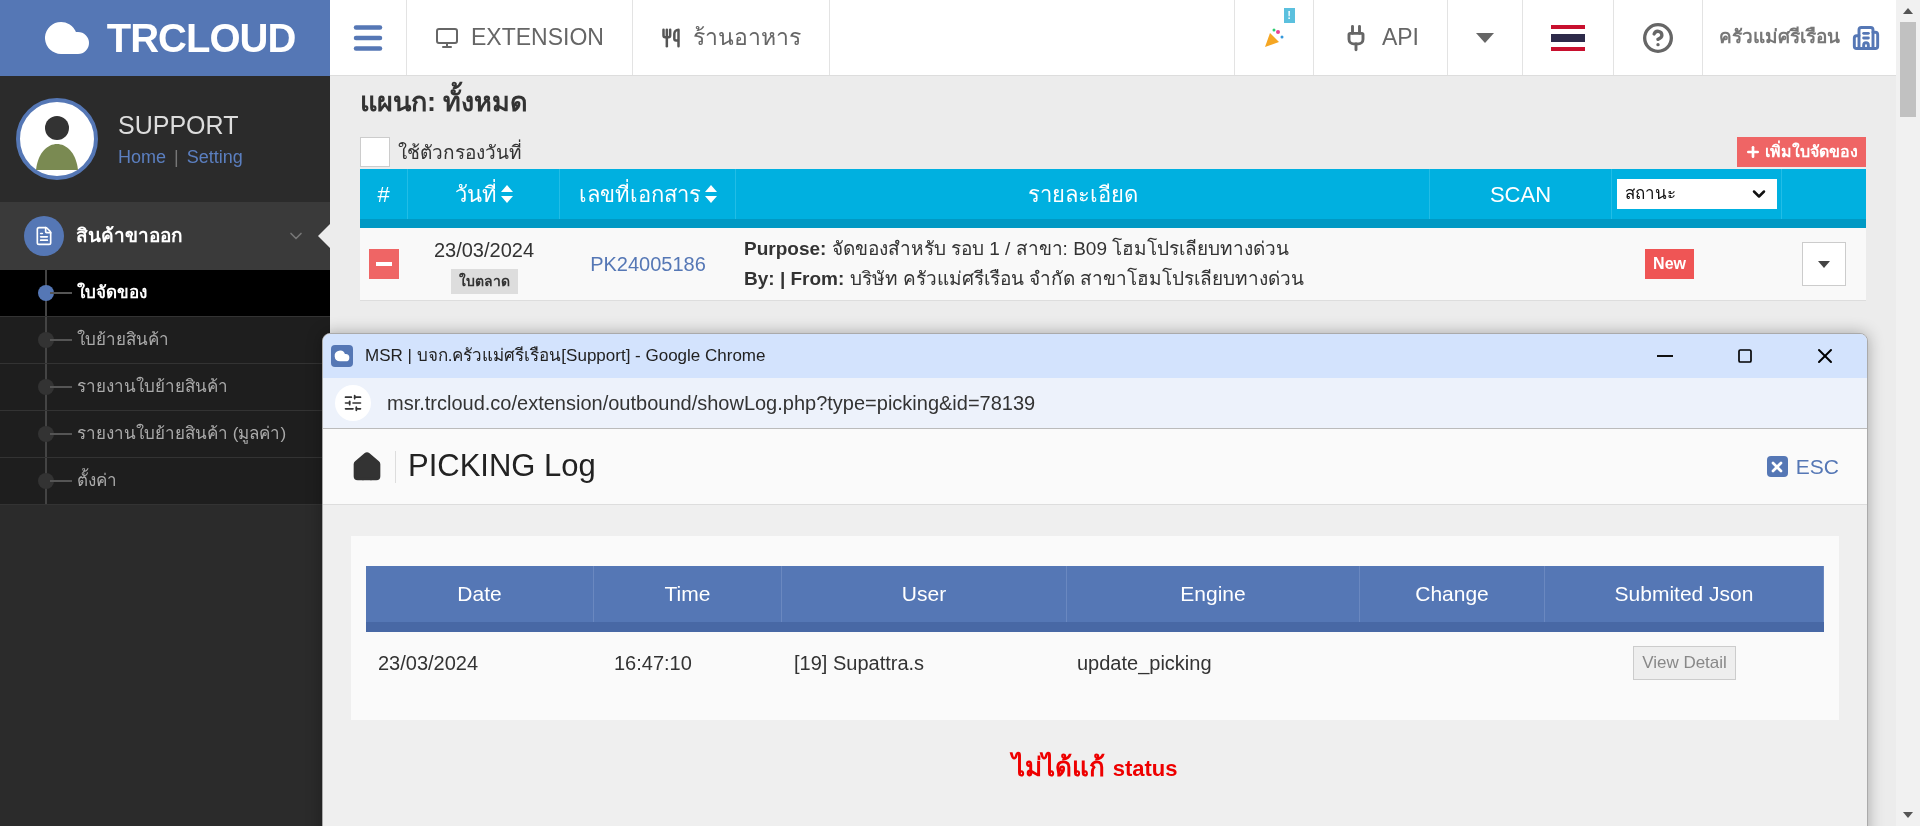  I want to click on window-title: MSR | บจก.ครัวแม่ศรีเรือน[Support] - Google Chrome, so click(566, 356).